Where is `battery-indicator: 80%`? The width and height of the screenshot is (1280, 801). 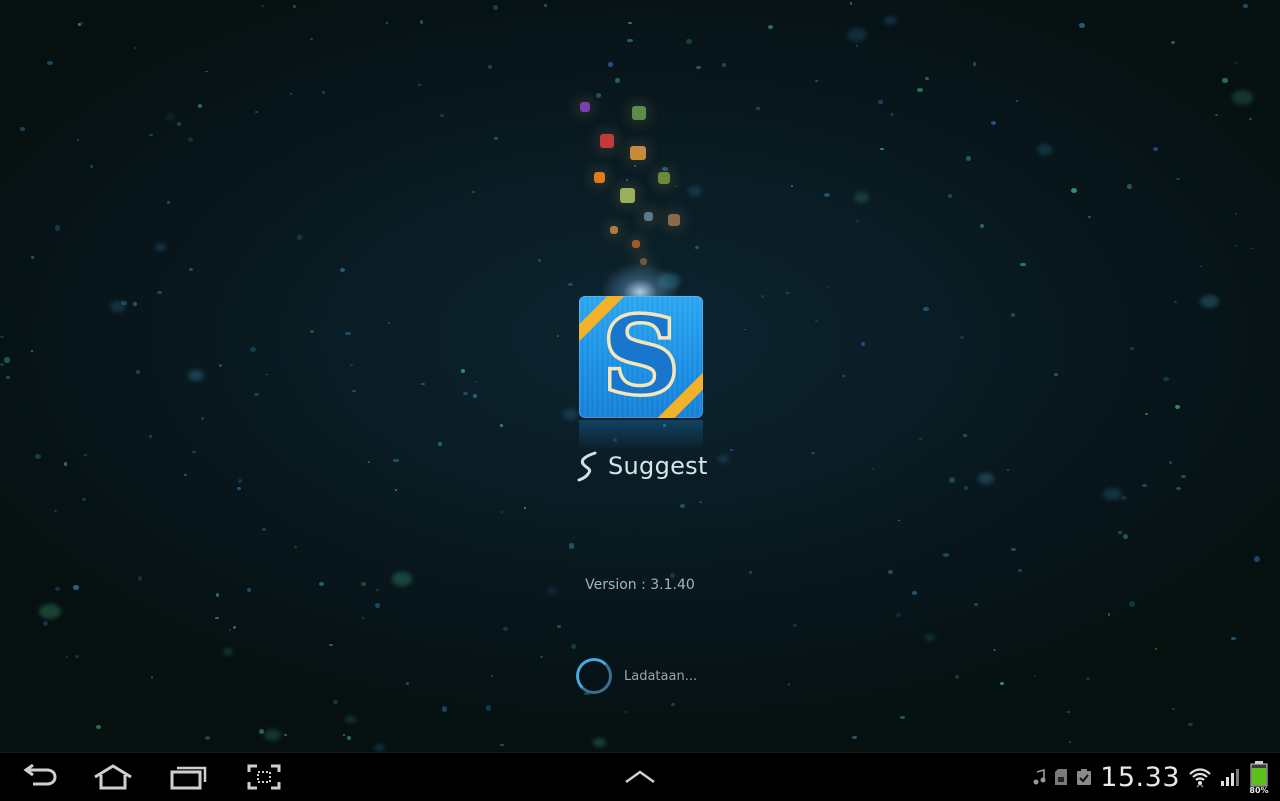 battery-indicator: 80% is located at coordinates (1259, 778).